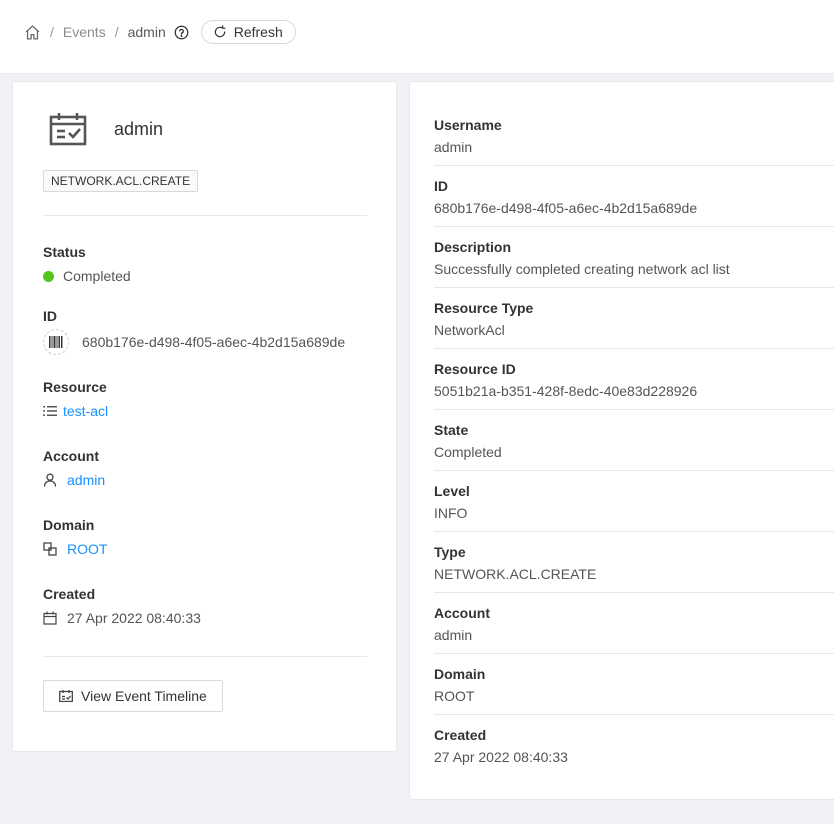 Image resolution: width=834 pixels, height=824 pixels. I want to click on detail-value: Completed, so click(468, 452).